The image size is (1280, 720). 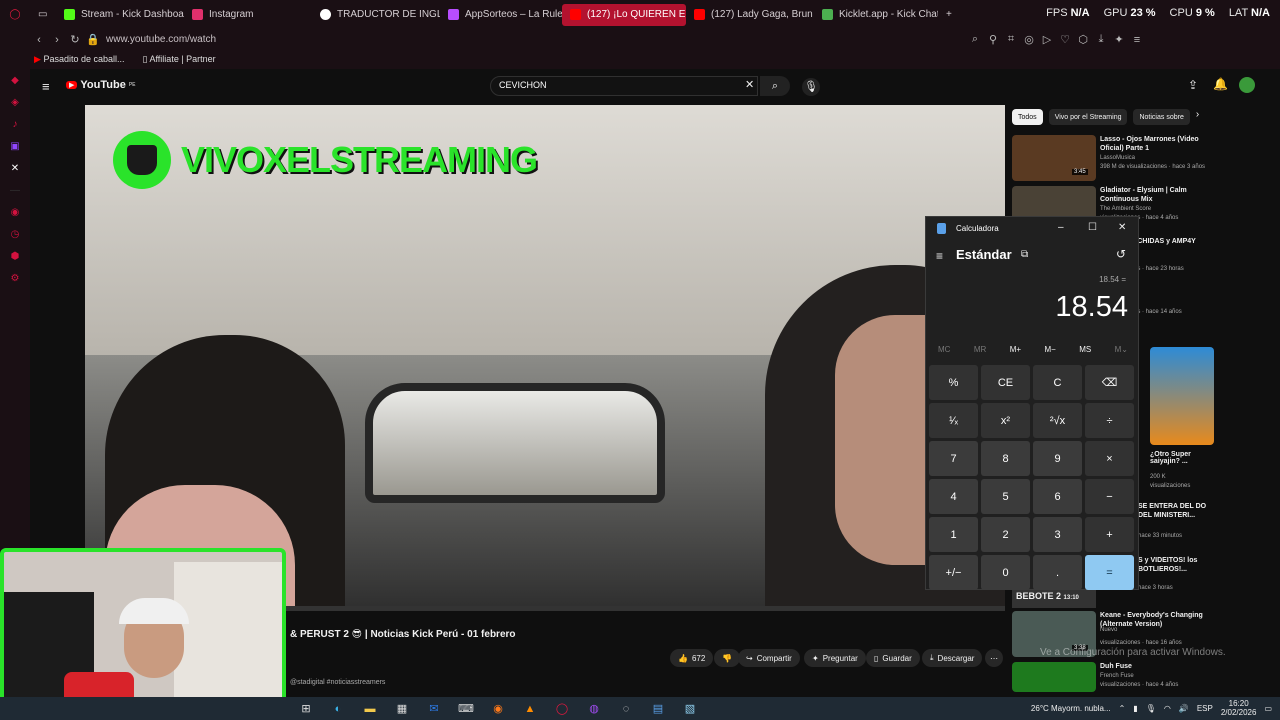 What do you see at coordinates (46, 86) in the screenshot?
I see `hamburger-icon: ≡` at bounding box center [46, 86].